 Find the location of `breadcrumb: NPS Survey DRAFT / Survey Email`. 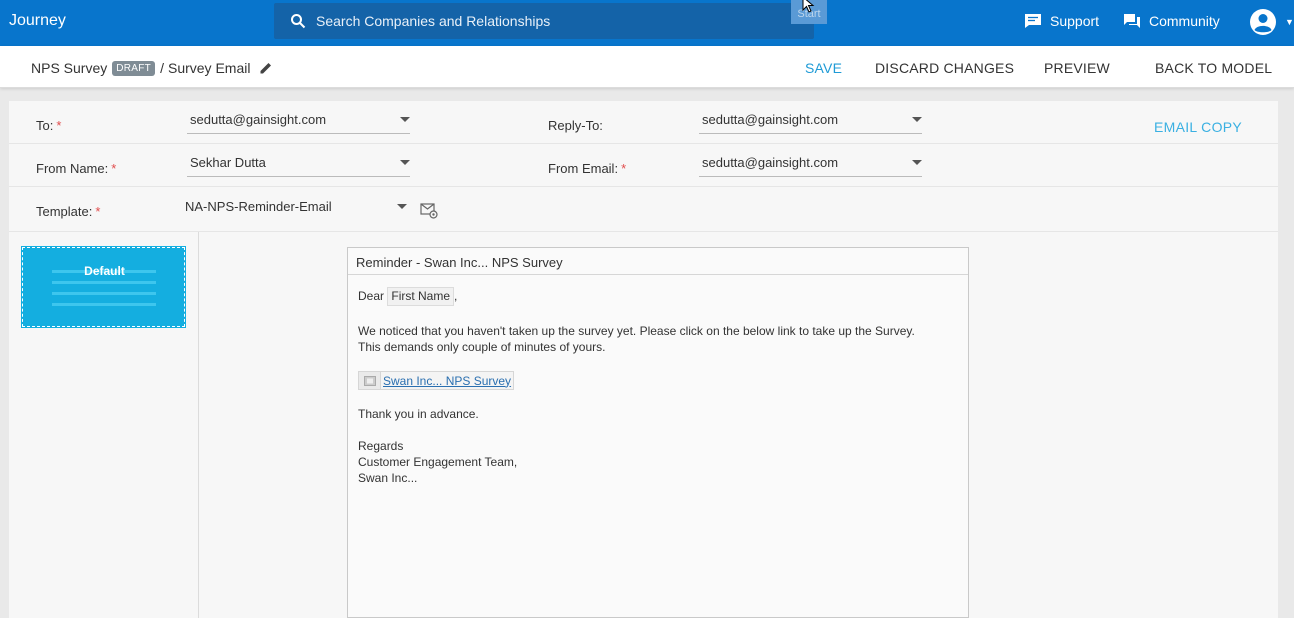

breadcrumb: NPS Survey DRAFT / Survey Email is located at coordinates (152, 68).